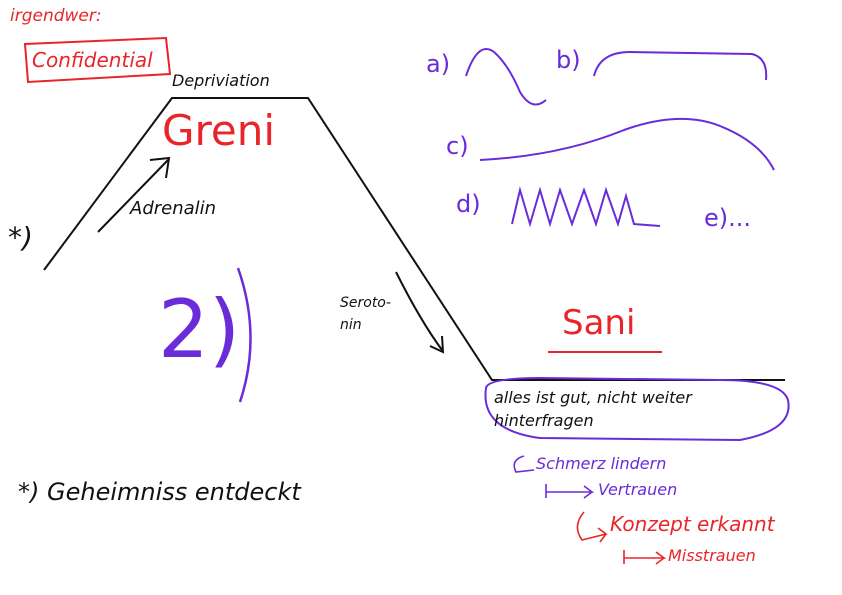 Image resolution: width=842 pixels, height=595 pixels. Describe the element at coordinates (20, 237) in the screenshot. I see `asterisk-marker: *)` at that location.